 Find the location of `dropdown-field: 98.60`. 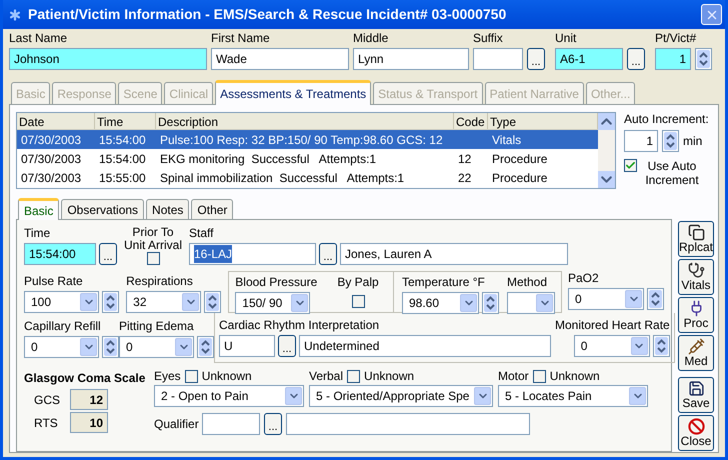

dropdown-field: 98.60 is located at coordinates (440, 303).